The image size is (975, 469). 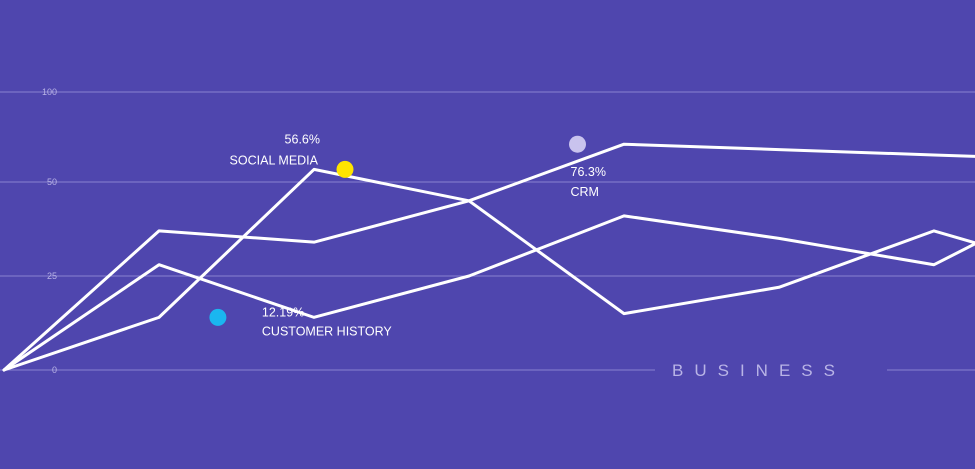 I want to click on annotation-value-1: 56.6%, so click(x=302, y=139).